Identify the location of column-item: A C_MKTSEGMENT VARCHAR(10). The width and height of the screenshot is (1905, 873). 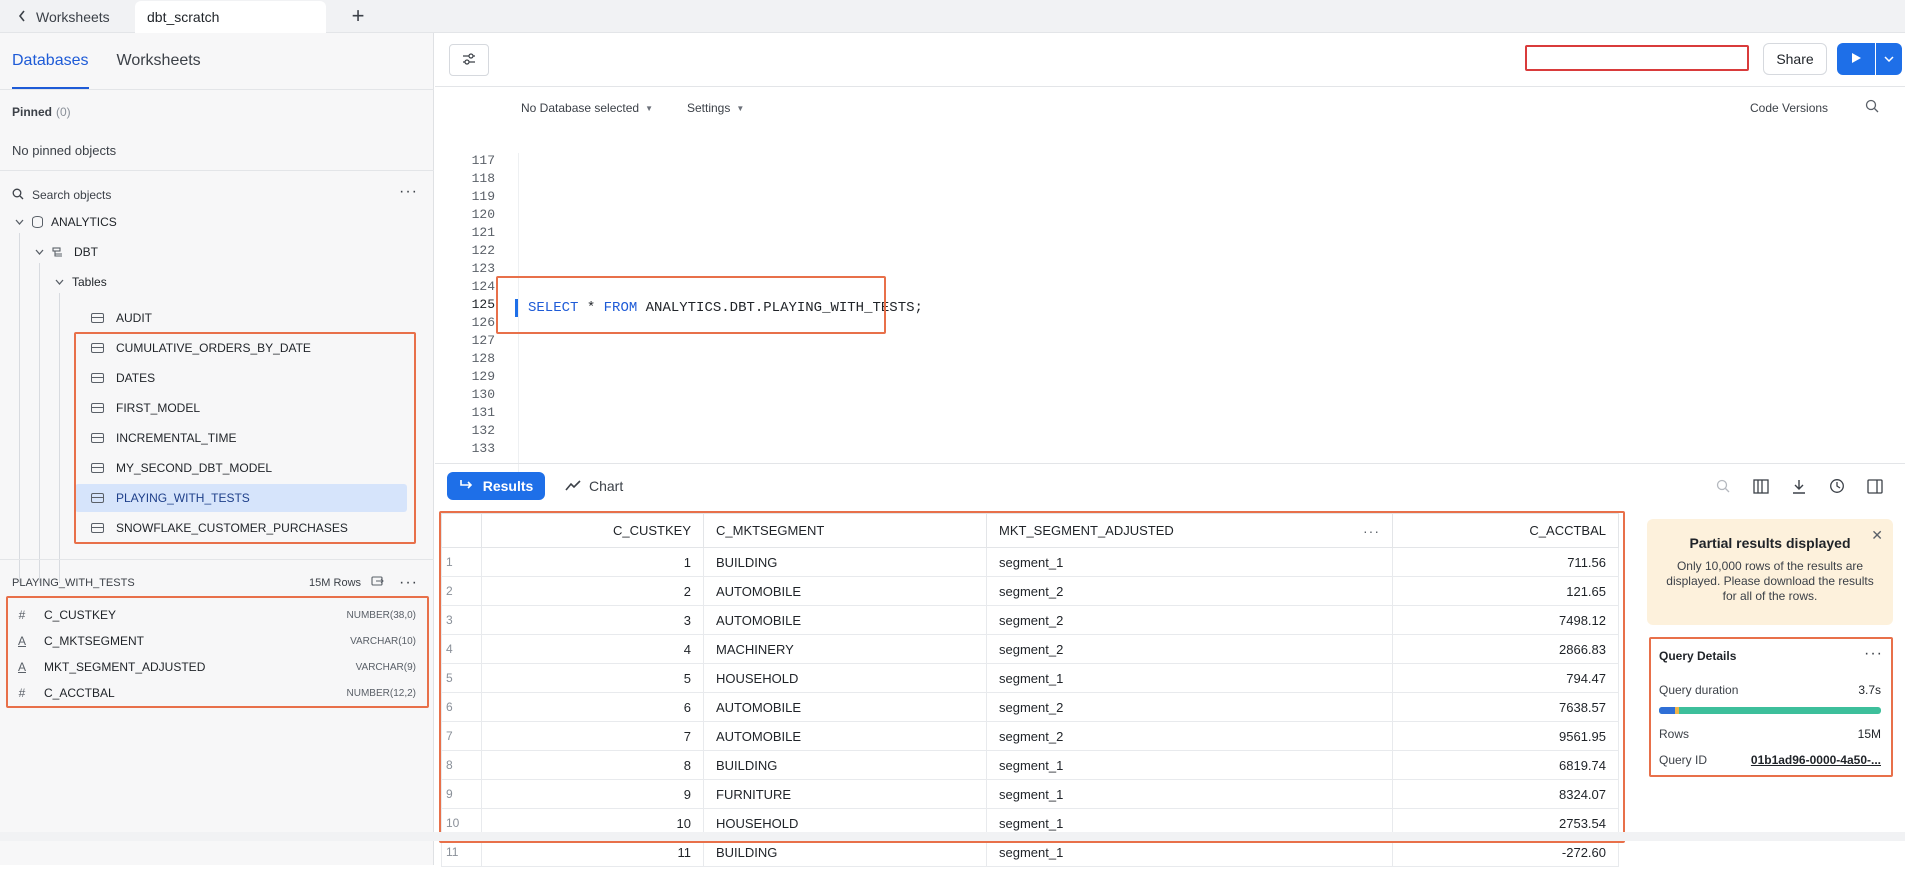
(215, 641).